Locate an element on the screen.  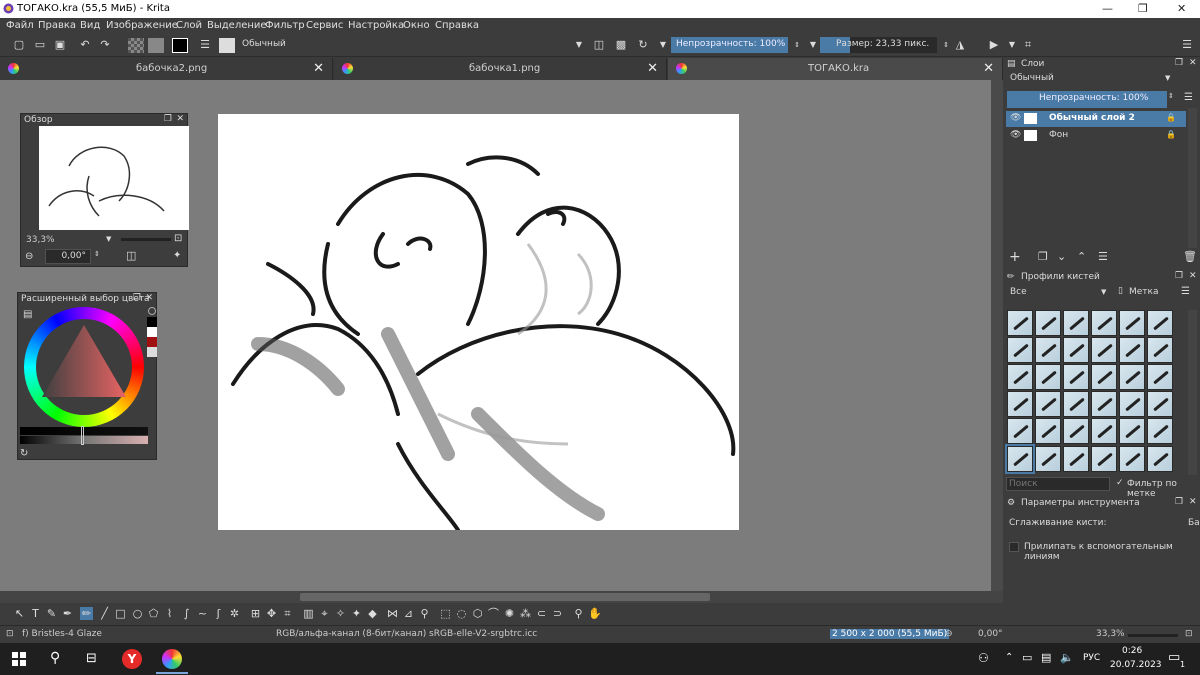
redo-icon: ↷ is located at coordinates (105, 45).